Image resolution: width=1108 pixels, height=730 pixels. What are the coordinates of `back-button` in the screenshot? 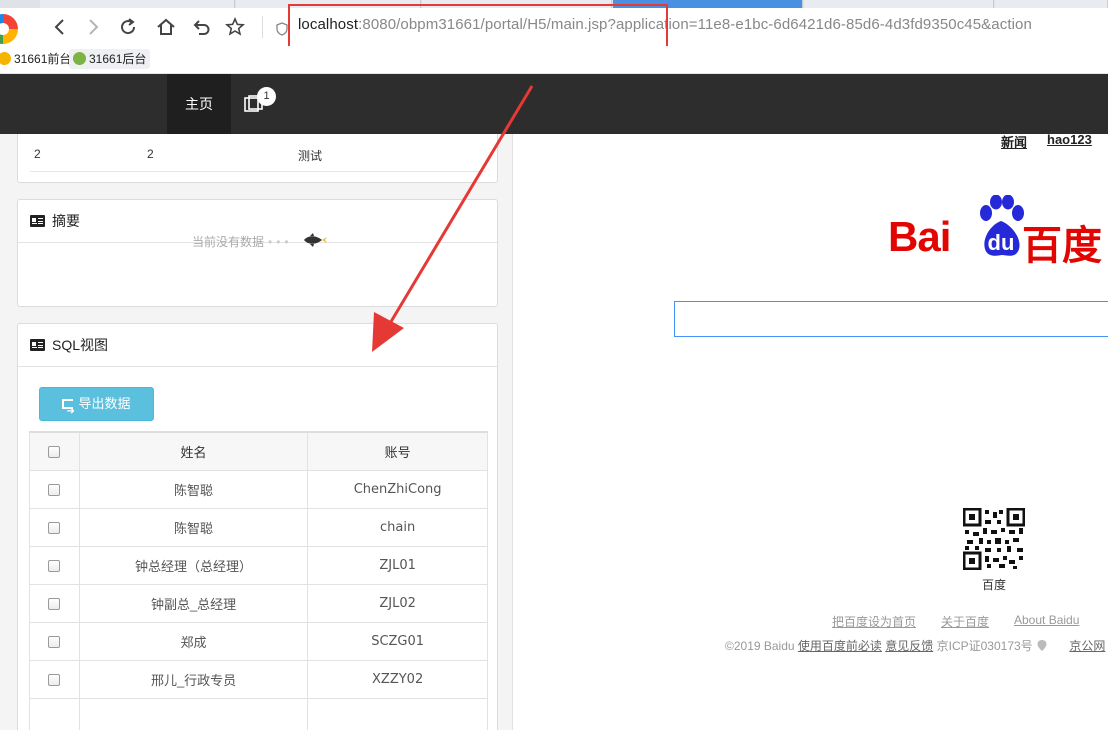 It's located at (60, 27).